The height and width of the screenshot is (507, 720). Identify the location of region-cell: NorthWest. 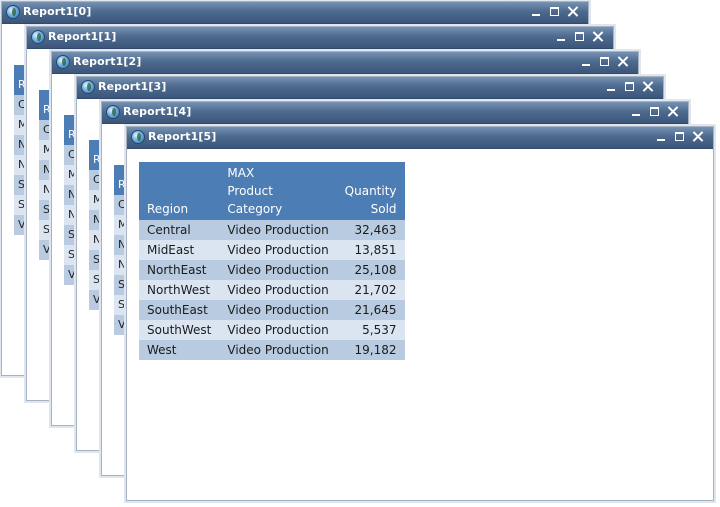
(179, 290).